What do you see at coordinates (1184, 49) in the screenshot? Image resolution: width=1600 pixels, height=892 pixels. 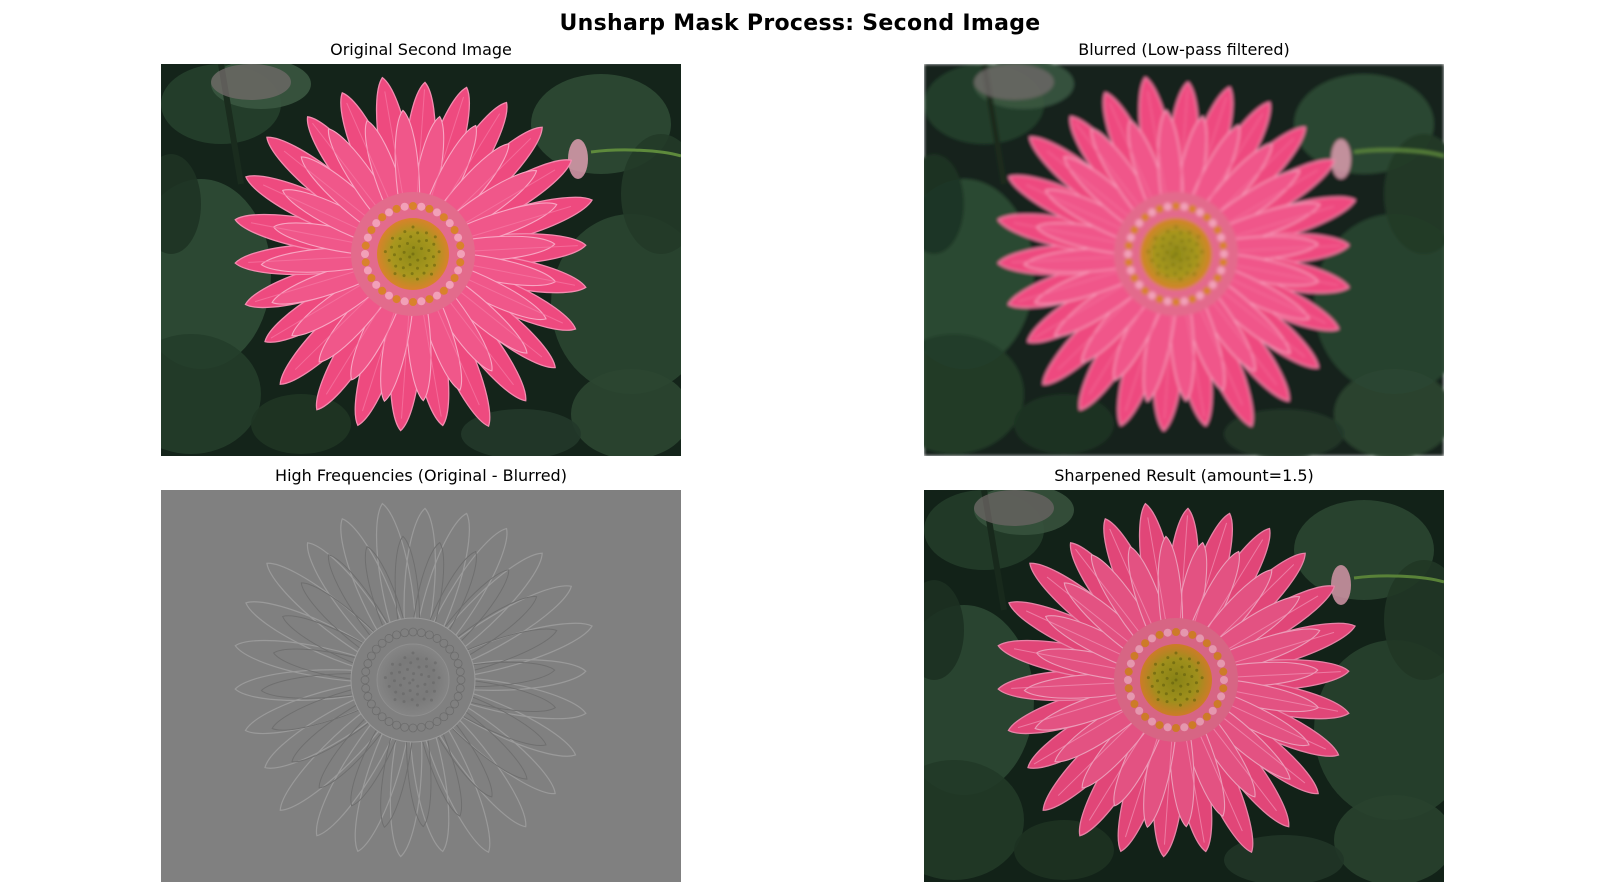 I see `panel-title-blurred: Blurred (Low-pass filtered)` at bounding box center [1184, 49].